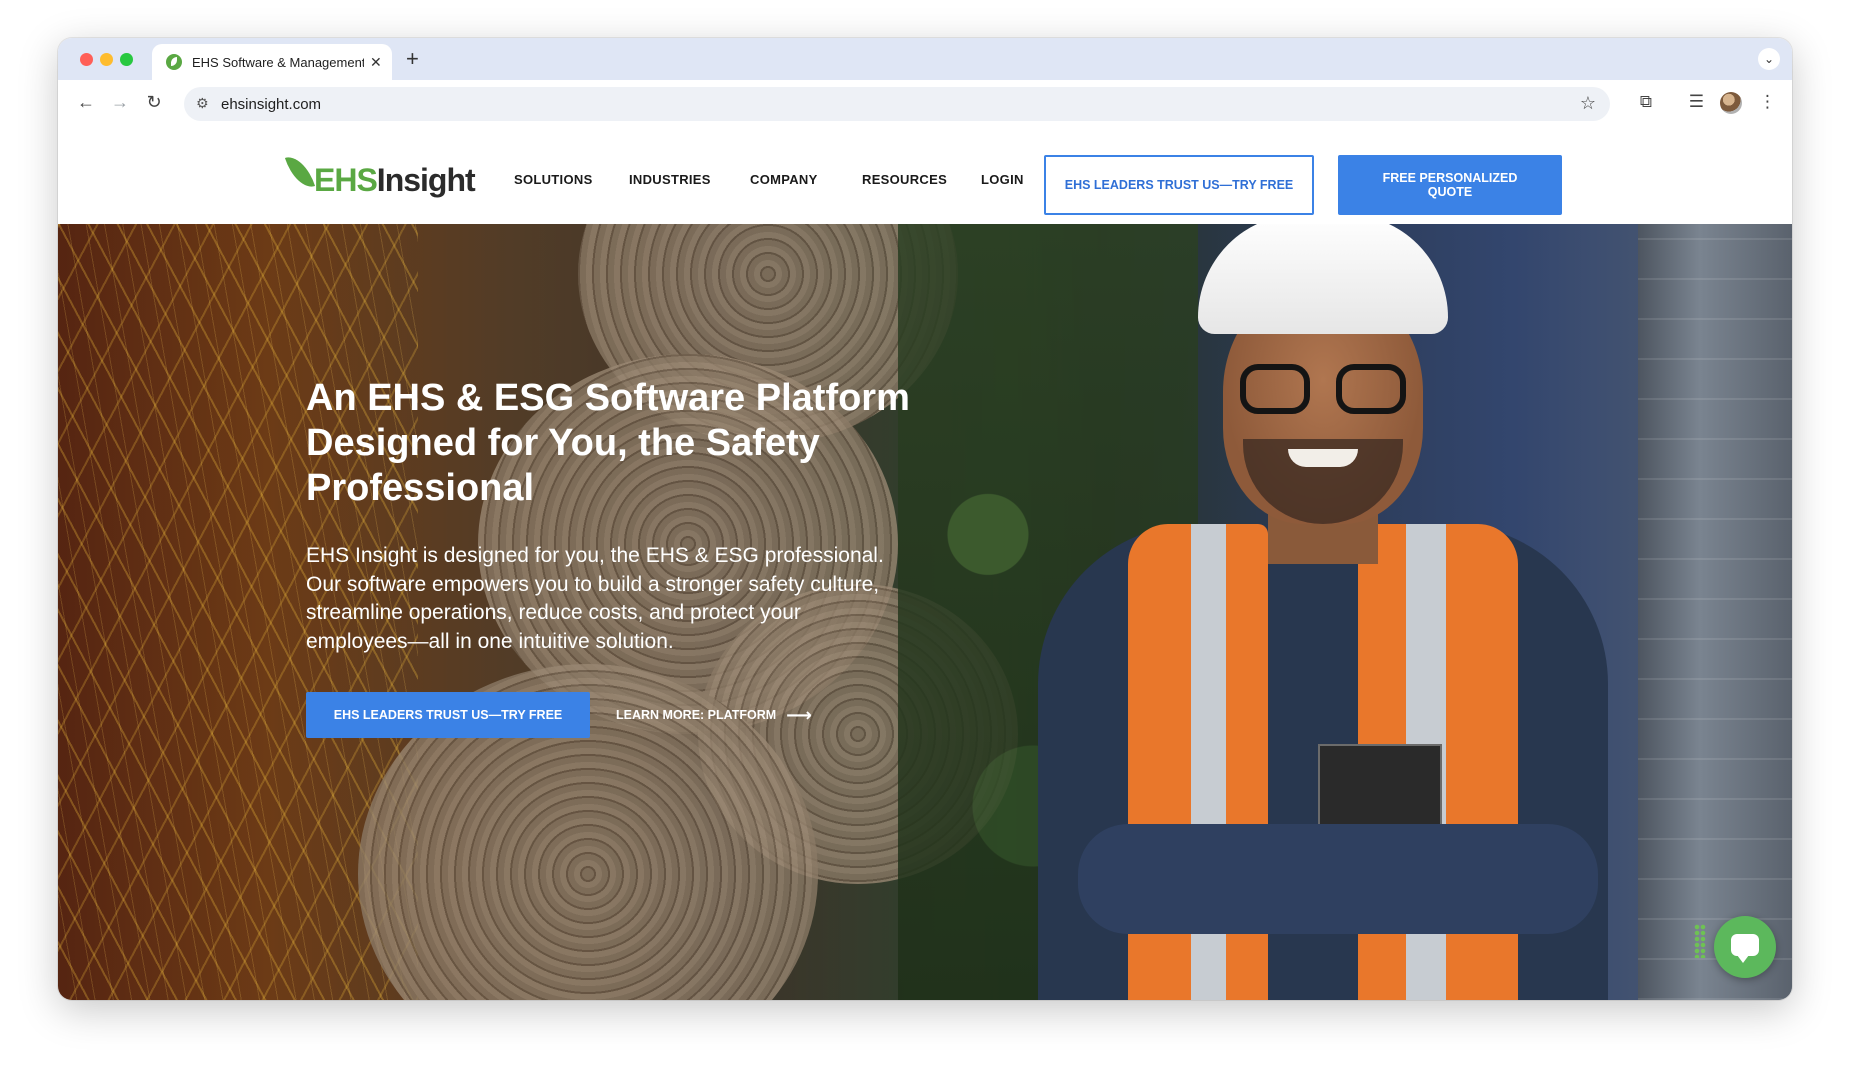 Image resolution: width=1850 pixels, height=1080 pixels. Describe the element at coordinates (897, 104) in the screenshot. I see `address-bar: ⚙ ehsinsight.com ☆` at that location.